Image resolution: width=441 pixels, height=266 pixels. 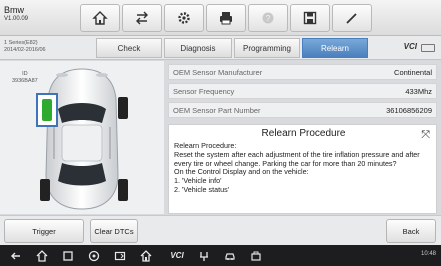 I want to click on front-left-tire-selected, so click(x=47, y=110).